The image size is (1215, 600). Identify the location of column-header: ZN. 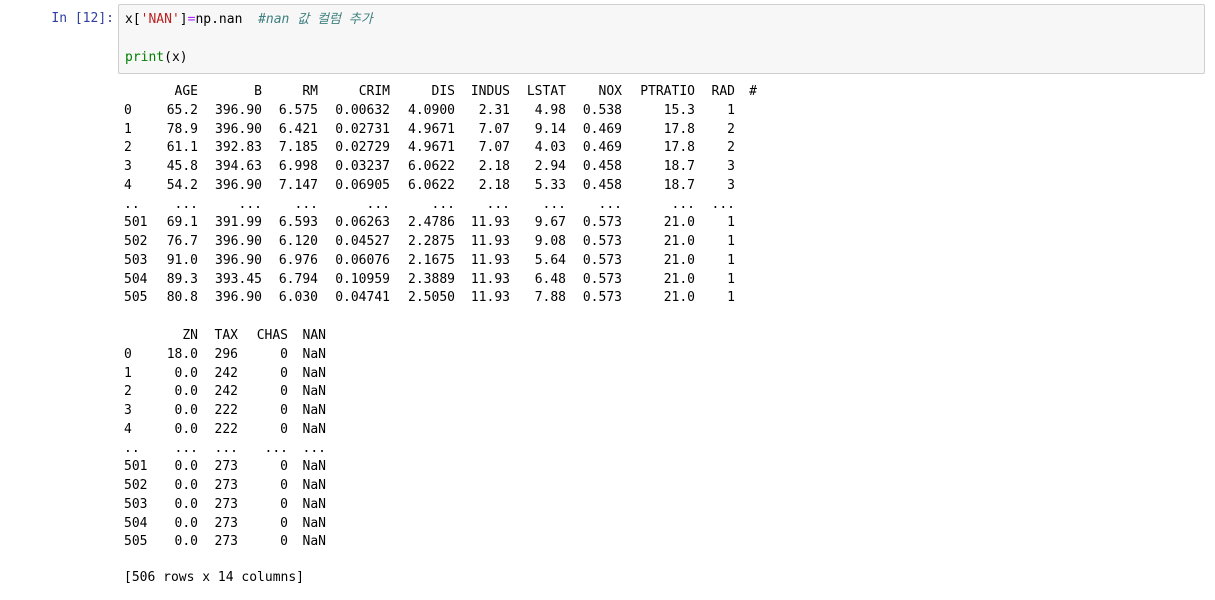
(190, 335).